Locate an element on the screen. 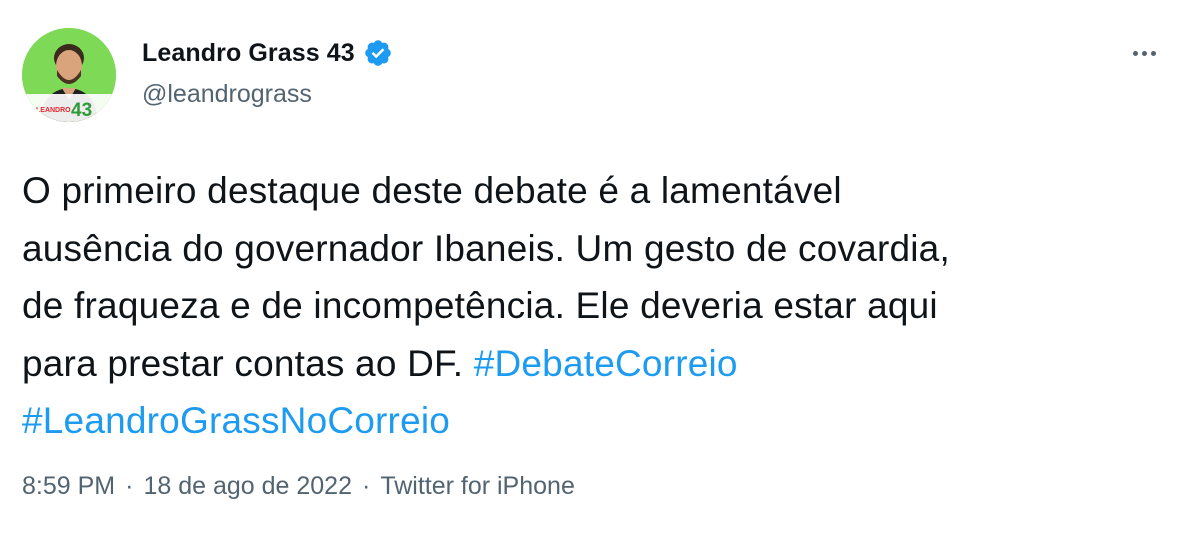  display-name: Leandro Grass 43 is located at coordinates (248, 53).